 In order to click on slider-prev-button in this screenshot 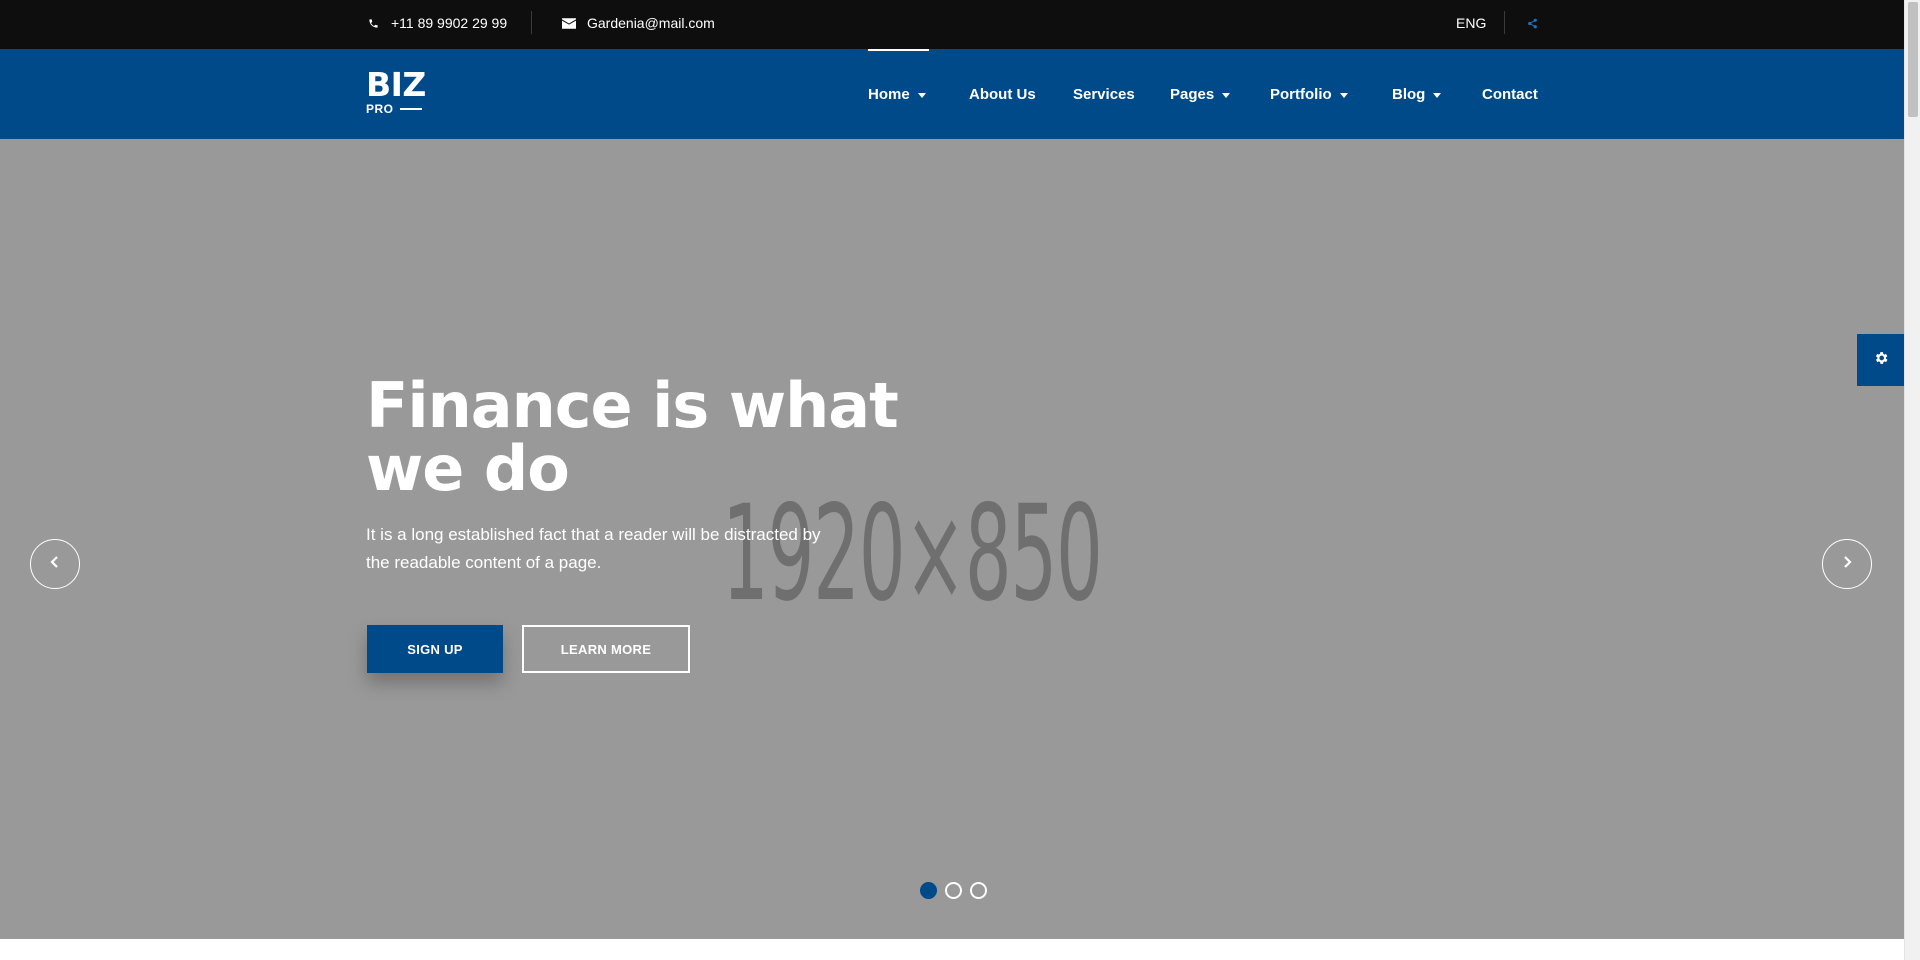, I will do `click(55, 564)`.